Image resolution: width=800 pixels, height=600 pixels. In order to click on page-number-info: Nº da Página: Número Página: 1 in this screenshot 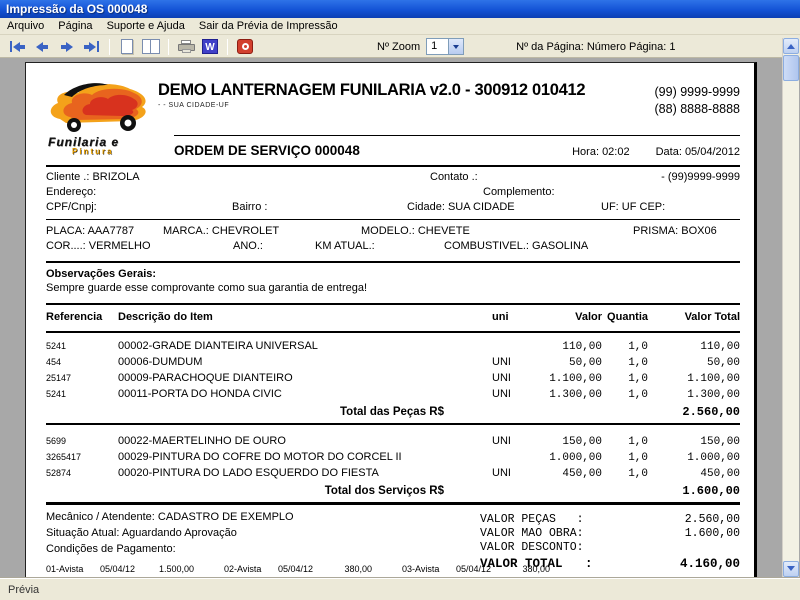, I will do `click(596, 46)`.